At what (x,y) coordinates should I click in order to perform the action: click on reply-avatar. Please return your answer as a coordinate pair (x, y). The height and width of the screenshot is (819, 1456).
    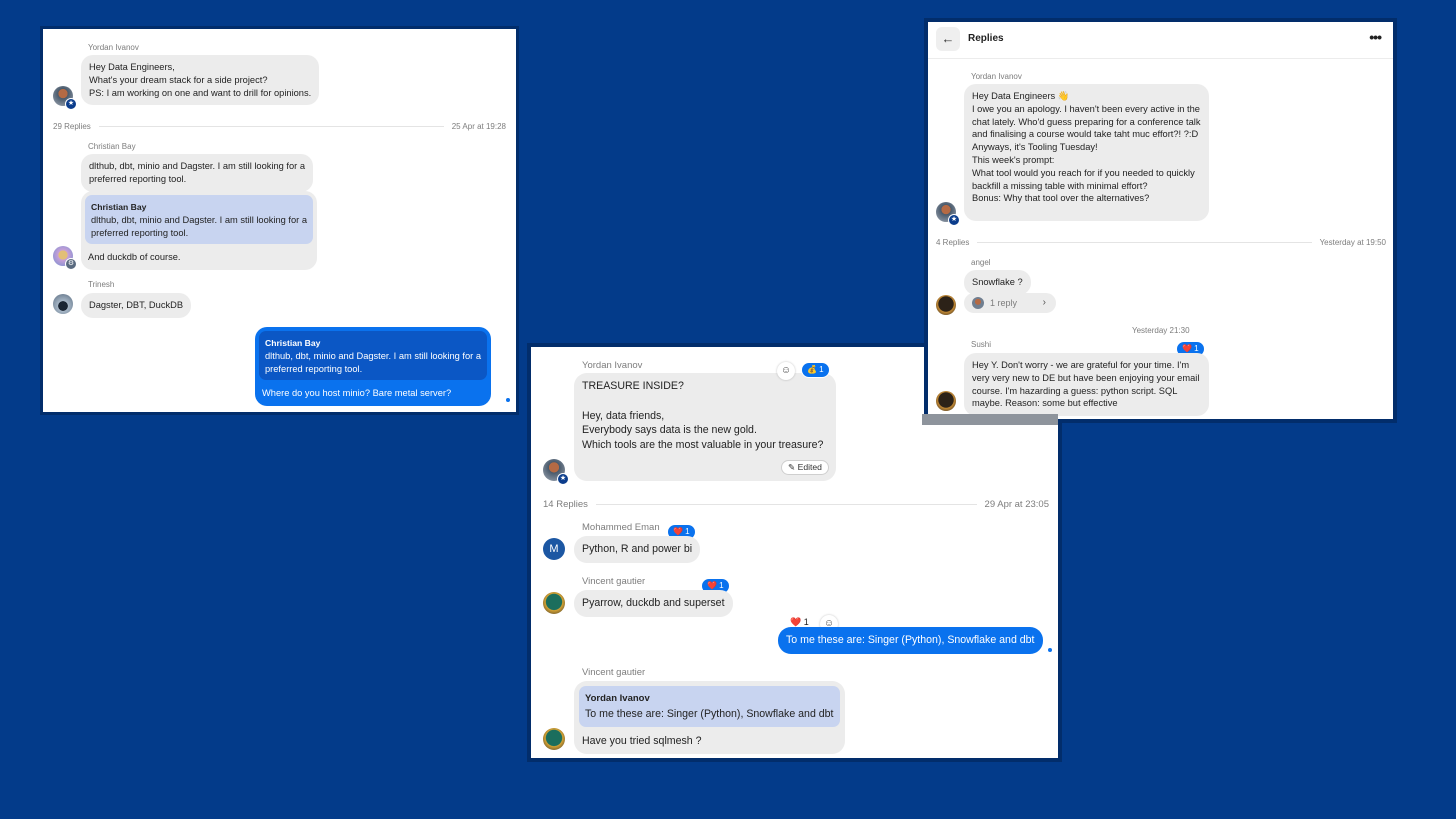
    Looking at the image, I should click on (978, 303).